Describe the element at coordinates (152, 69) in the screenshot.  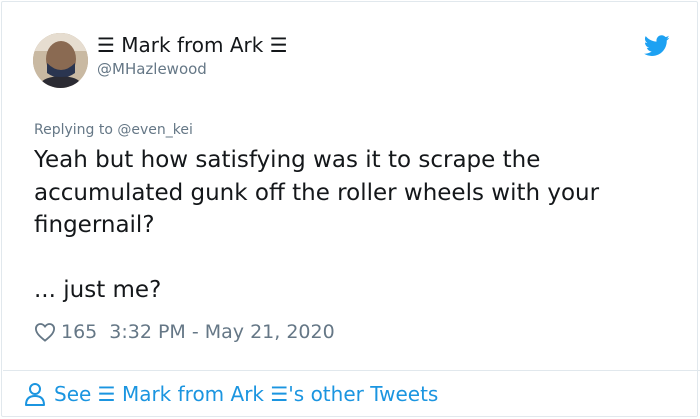
I see `author-handle: @MHazlewood` at that location.